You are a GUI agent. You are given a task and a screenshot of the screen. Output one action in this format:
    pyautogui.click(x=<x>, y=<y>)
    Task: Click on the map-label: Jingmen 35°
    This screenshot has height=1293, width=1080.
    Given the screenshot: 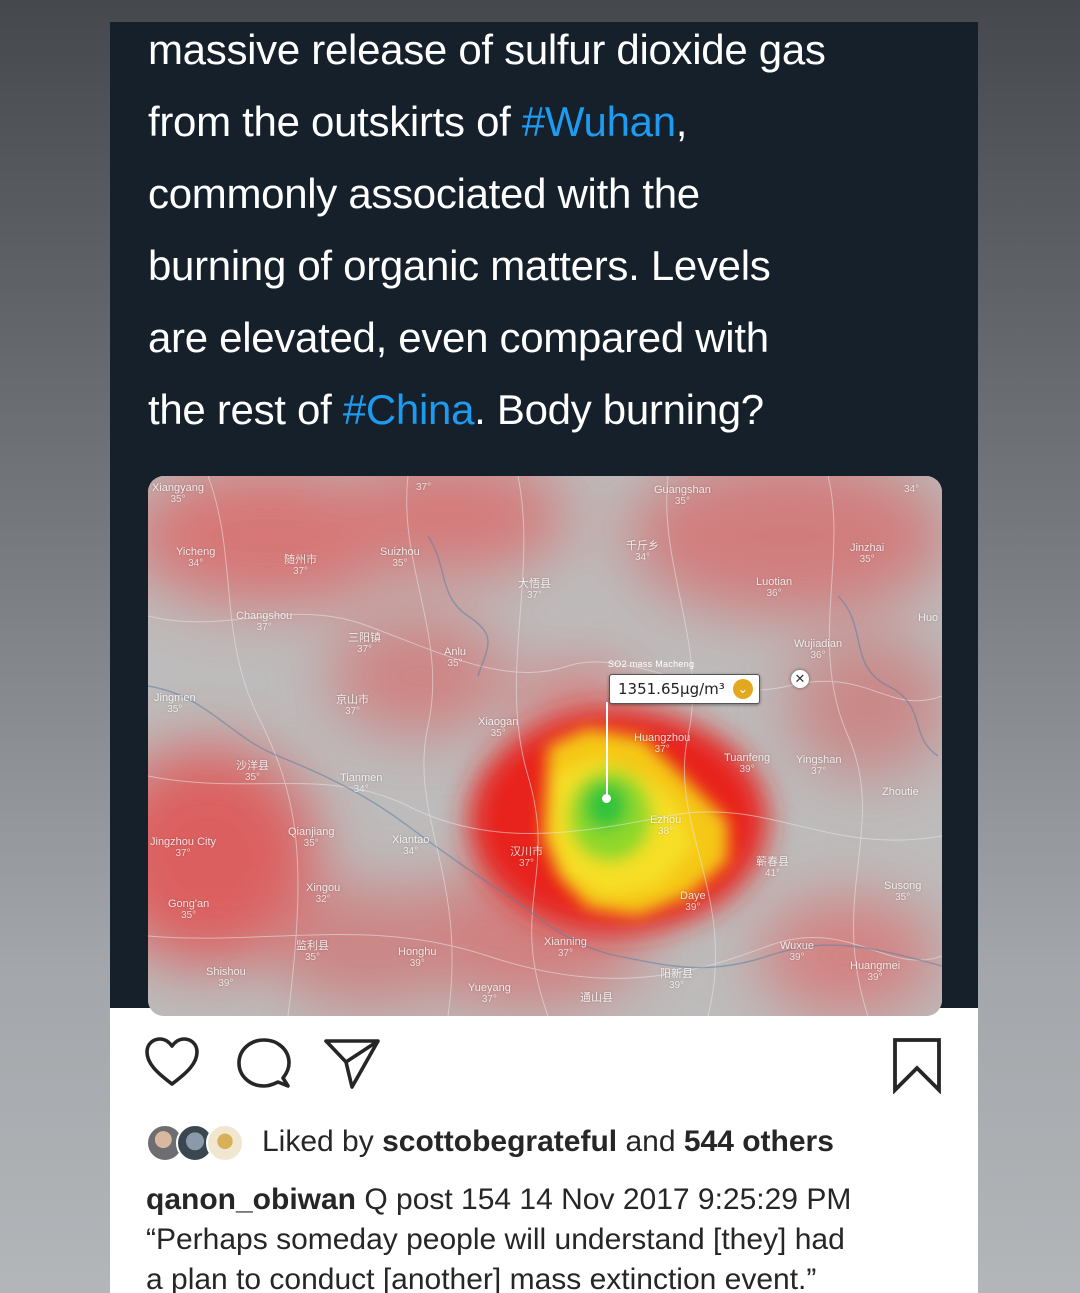 What is the action you would take?
    pyautogui.click(x=175, y=703)
    